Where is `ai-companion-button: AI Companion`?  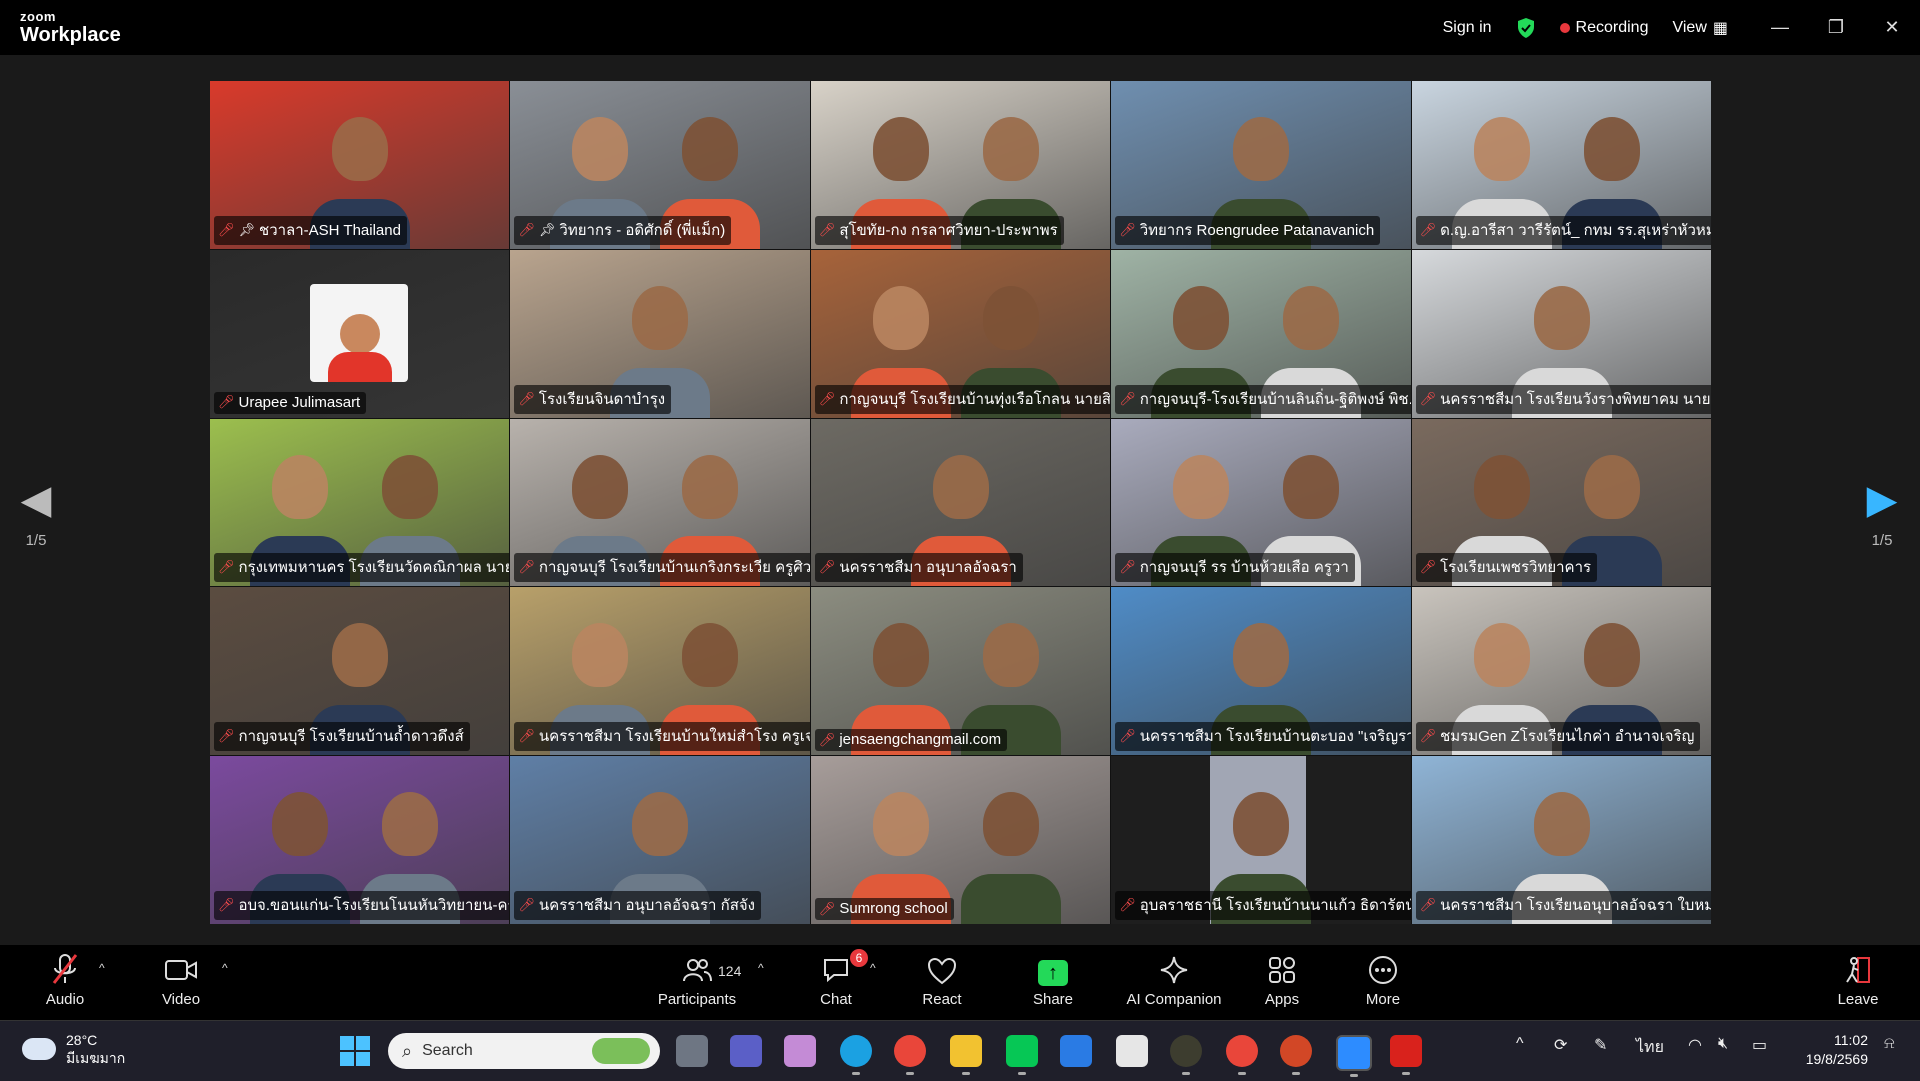
ai-companion-button: AI Companion is located at coordinates (1174, 980).